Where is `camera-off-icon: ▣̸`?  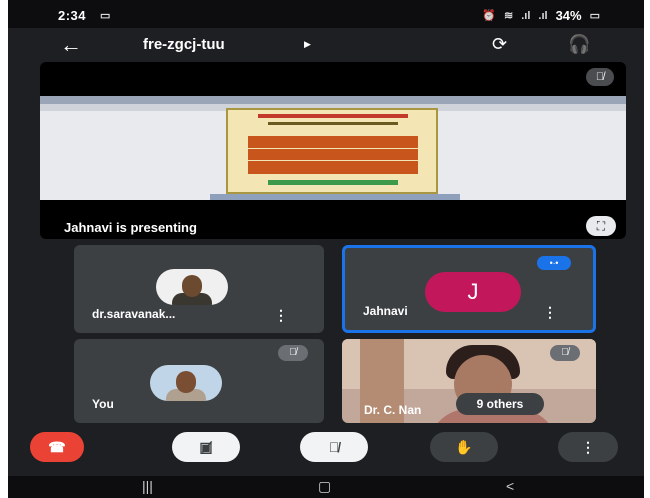 camera-off-icon: ▣̸ is located at coordinates (206, 446).